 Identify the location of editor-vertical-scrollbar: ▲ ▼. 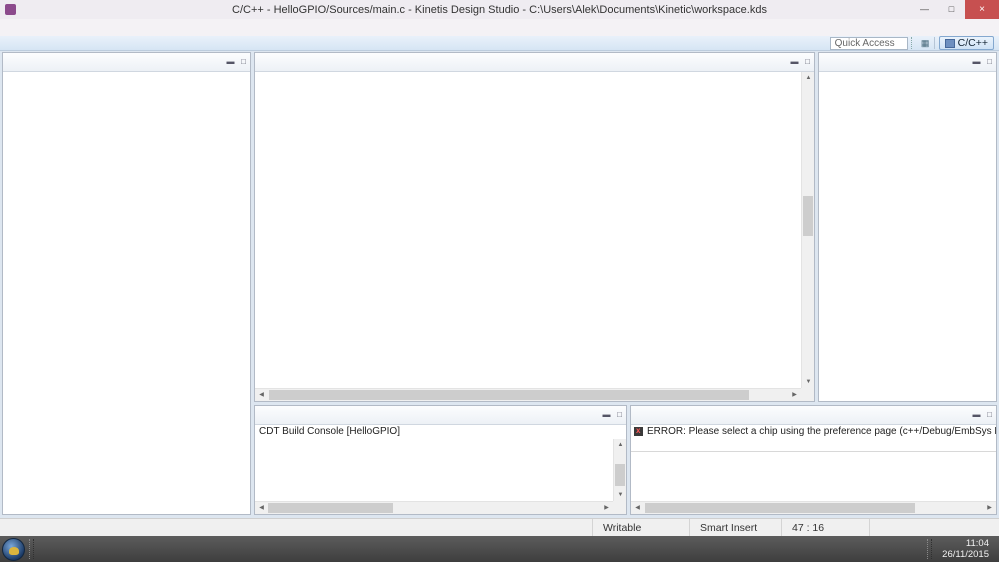
(807, 230).